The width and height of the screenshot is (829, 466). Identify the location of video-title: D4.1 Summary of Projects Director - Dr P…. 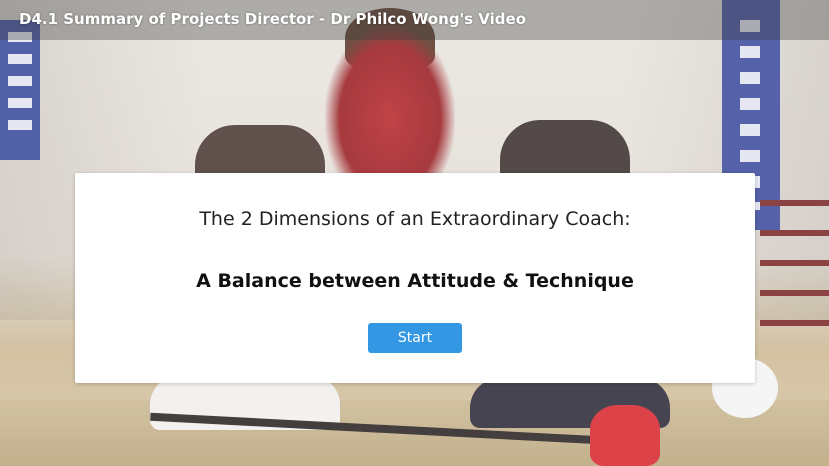
(273, 19).